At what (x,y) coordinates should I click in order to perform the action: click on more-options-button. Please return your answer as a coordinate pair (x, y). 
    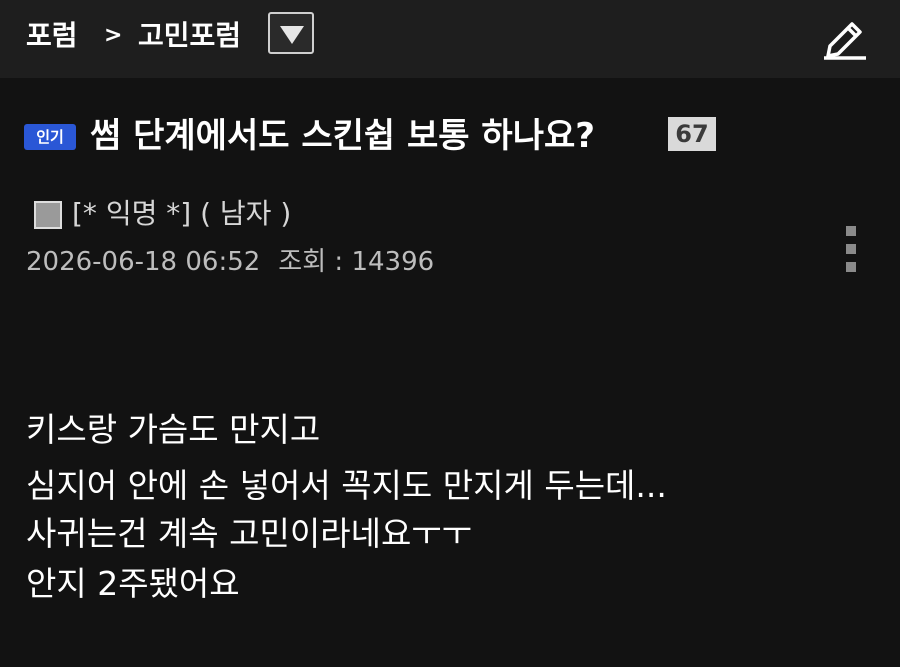
    Looking at the image, I should click on (851, 251).